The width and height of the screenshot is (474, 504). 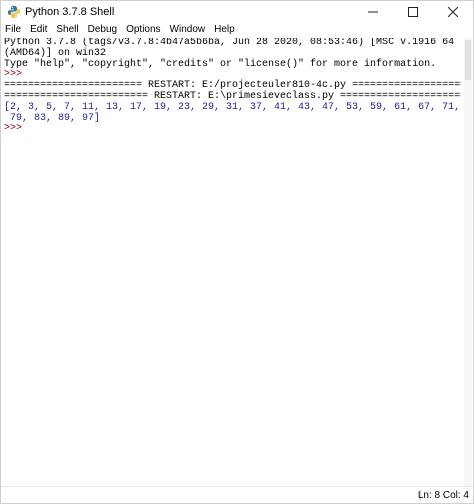 I want to click on output-line: 79, 83, 89, 97], so click(x=52, y=118).